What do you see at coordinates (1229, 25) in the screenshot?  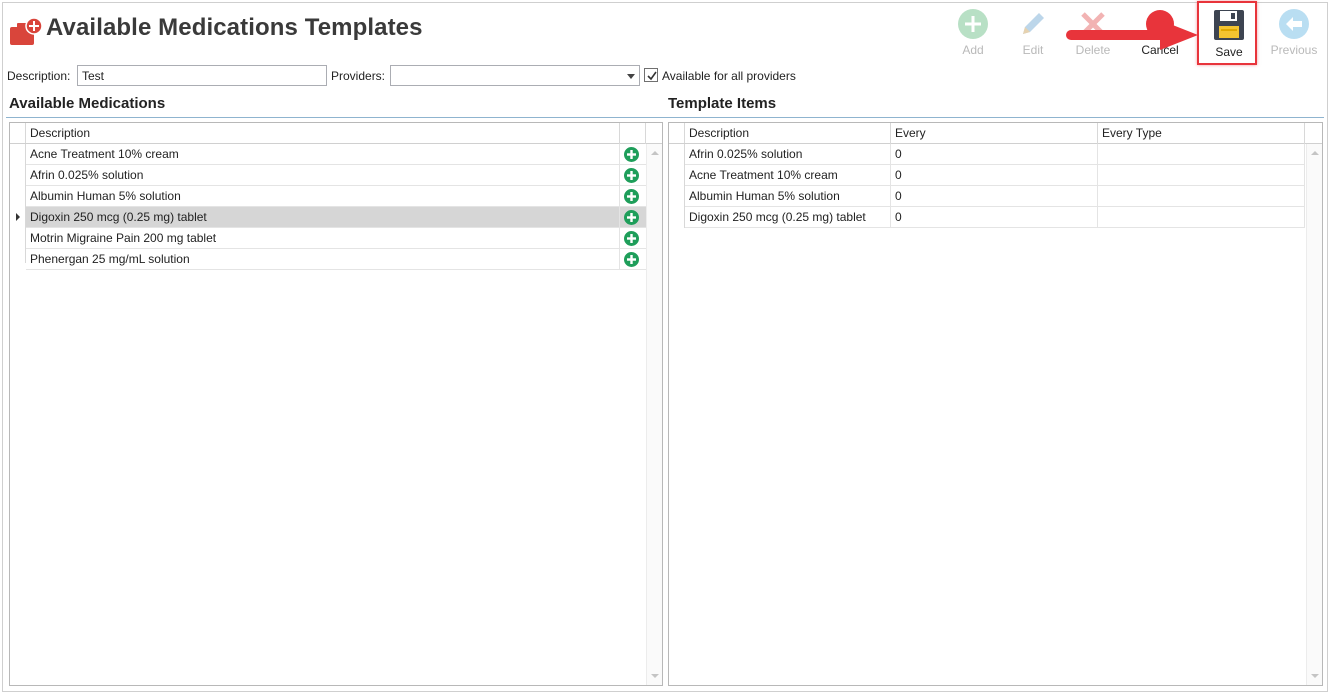 I see `floppy-disk-icon` at bounding box center [1229, 25].